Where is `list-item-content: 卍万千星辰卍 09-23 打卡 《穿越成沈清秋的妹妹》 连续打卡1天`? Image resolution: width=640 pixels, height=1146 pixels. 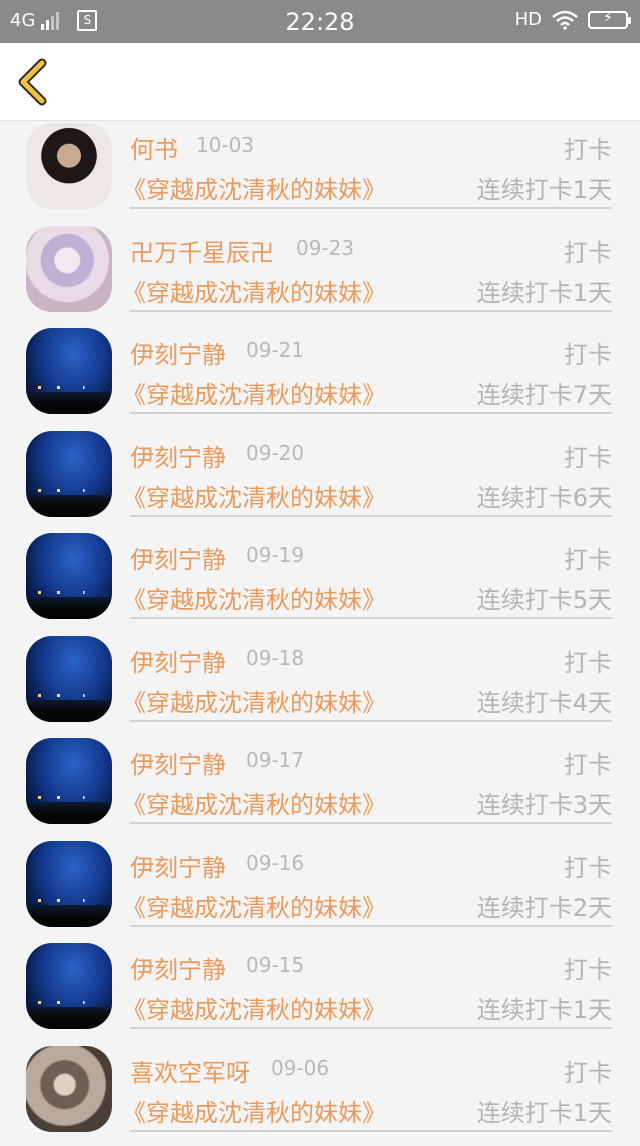
list-item-content: 卍万千星辰卍 09-23 打卡 《穿越成沈清秋的妹妹》 连续打卡1天 is located at coordinates (371, 268).